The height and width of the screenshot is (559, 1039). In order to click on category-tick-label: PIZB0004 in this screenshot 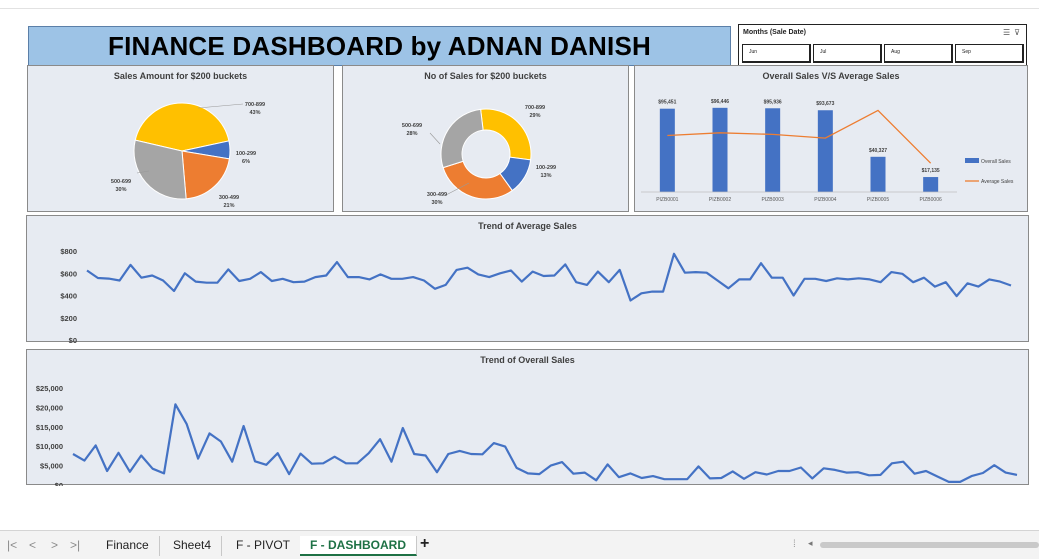, I will do `click(825, 200)`.